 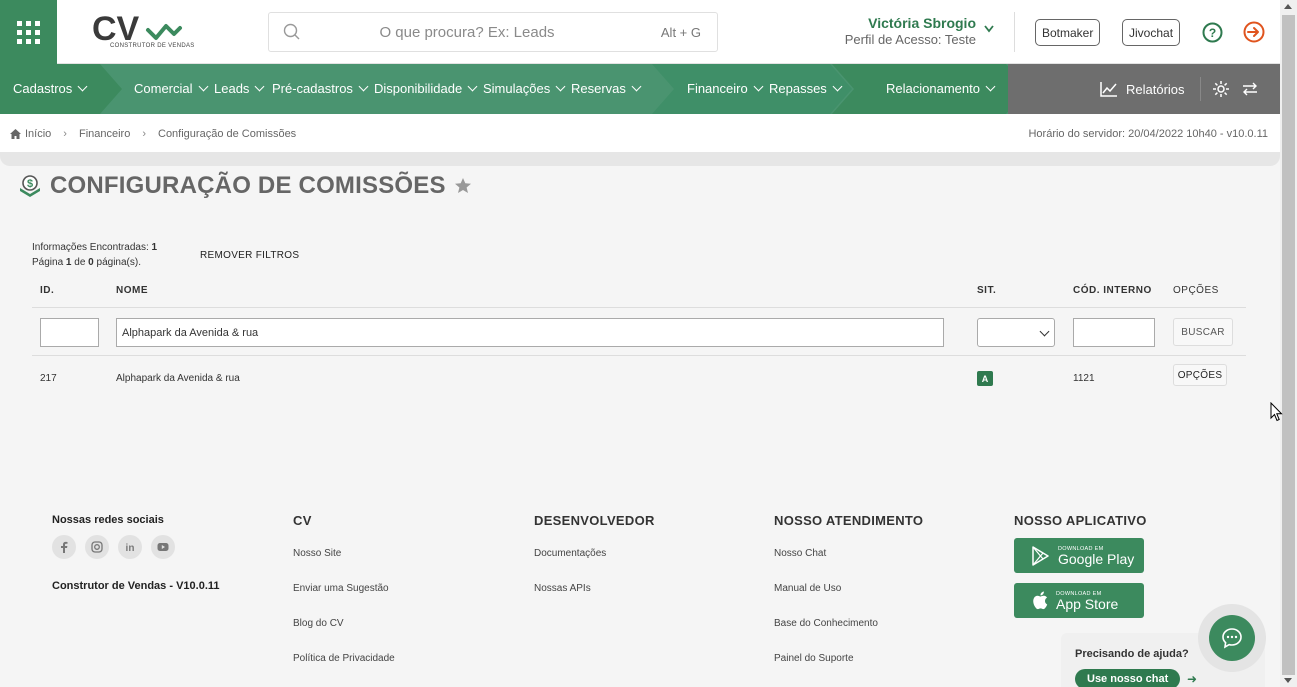 I want to click on search-button: BUSCAR, so click(x=1203, y=332).